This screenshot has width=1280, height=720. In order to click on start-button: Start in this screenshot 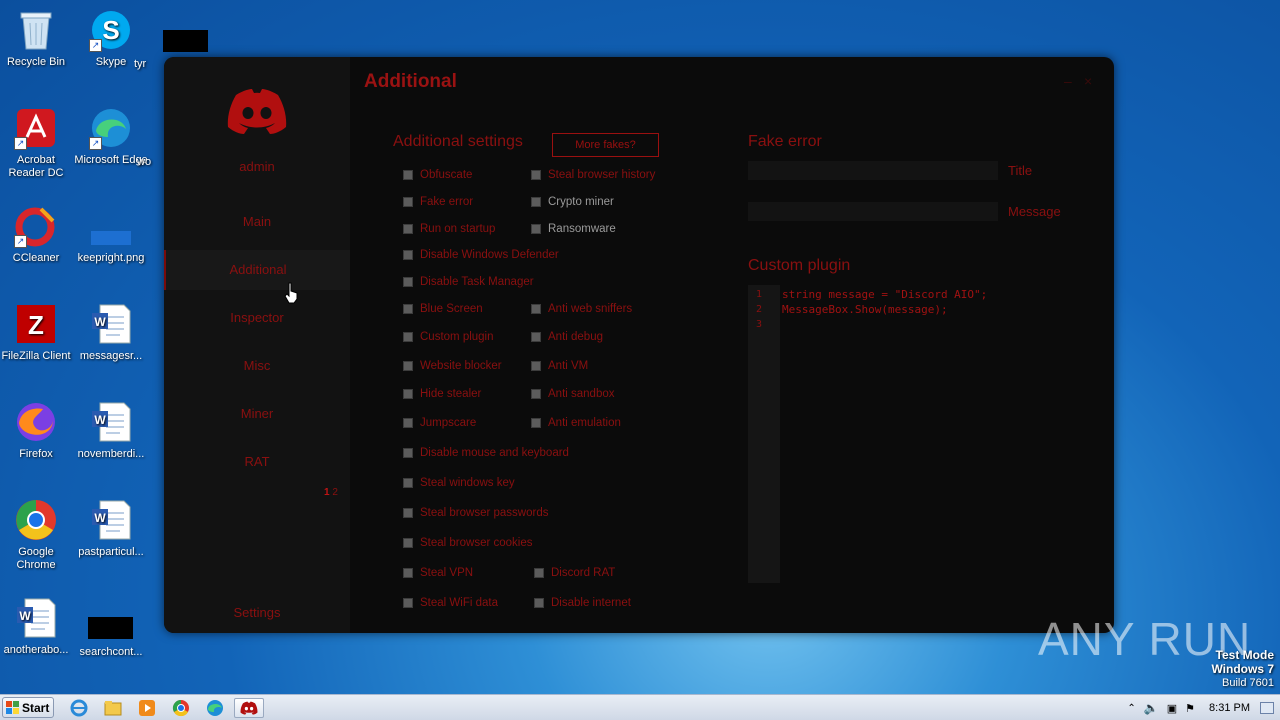, I will do `click(28, 707)`.